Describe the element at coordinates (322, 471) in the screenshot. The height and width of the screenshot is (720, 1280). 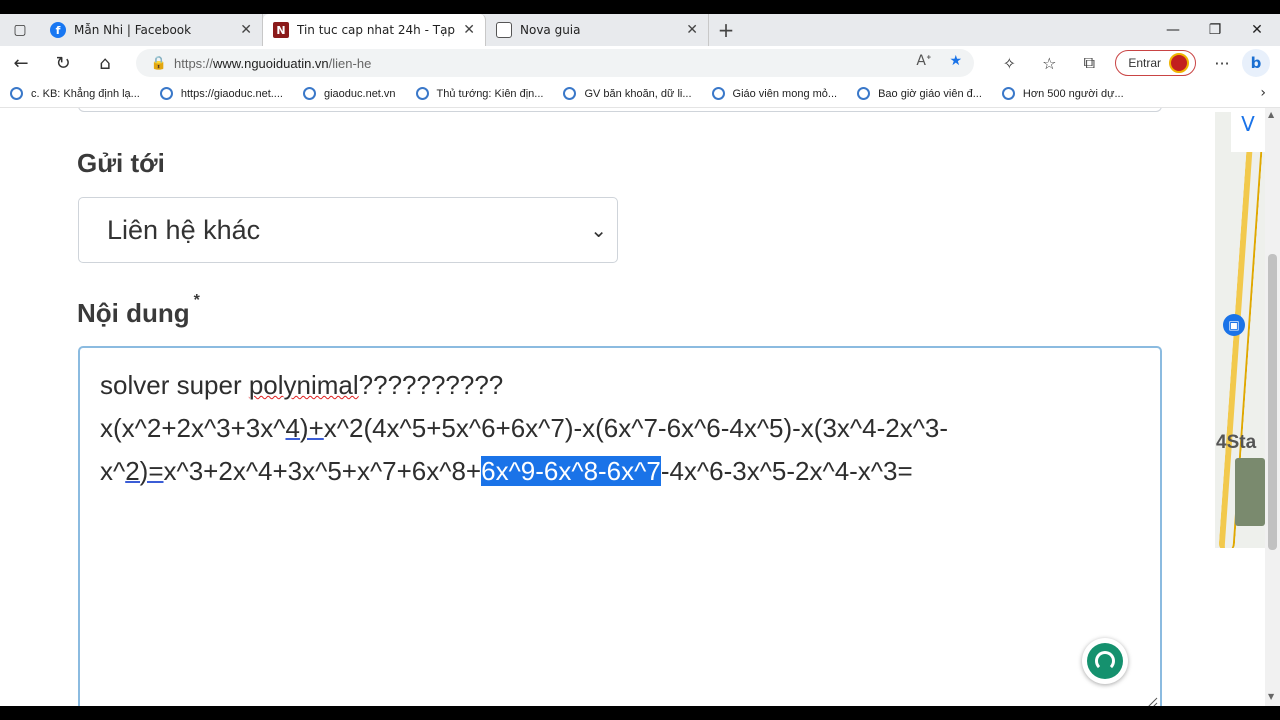
I see `text-segment: x^3+2x^4+3x^5+x^7+6x^8+` at that location.